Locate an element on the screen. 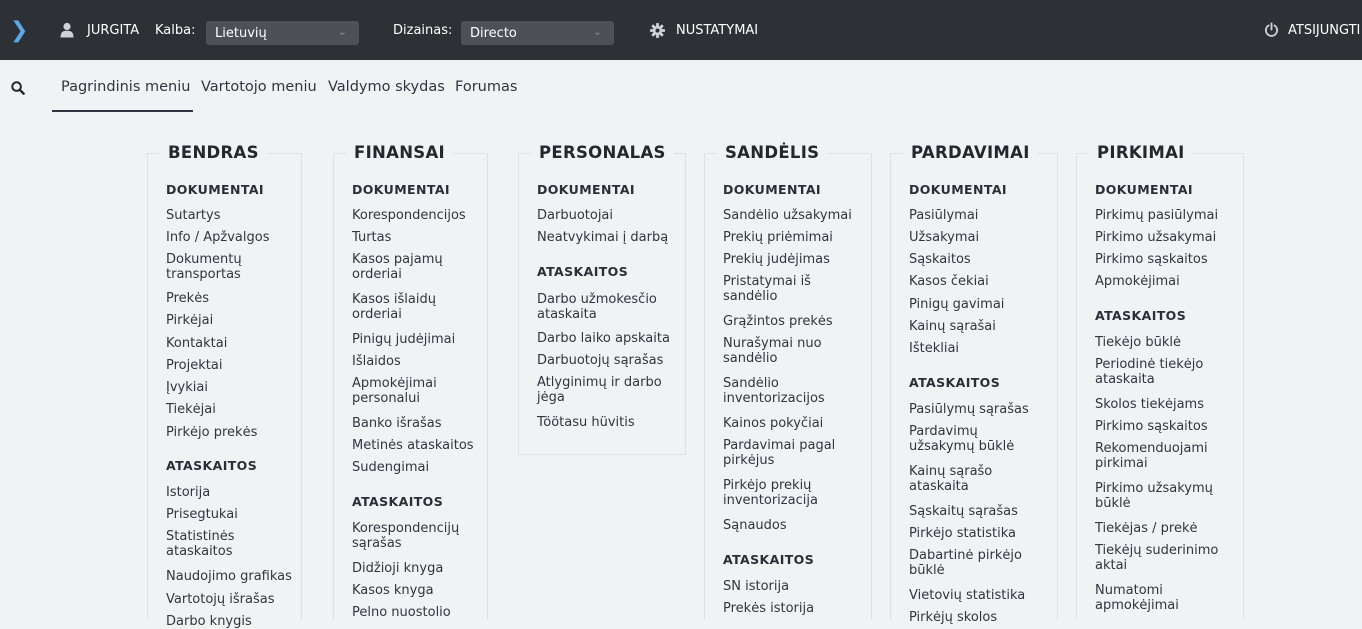 This screenshot has width=1362, height=629. menu-item: Korespondencijos is located at coordinates (409, 215).